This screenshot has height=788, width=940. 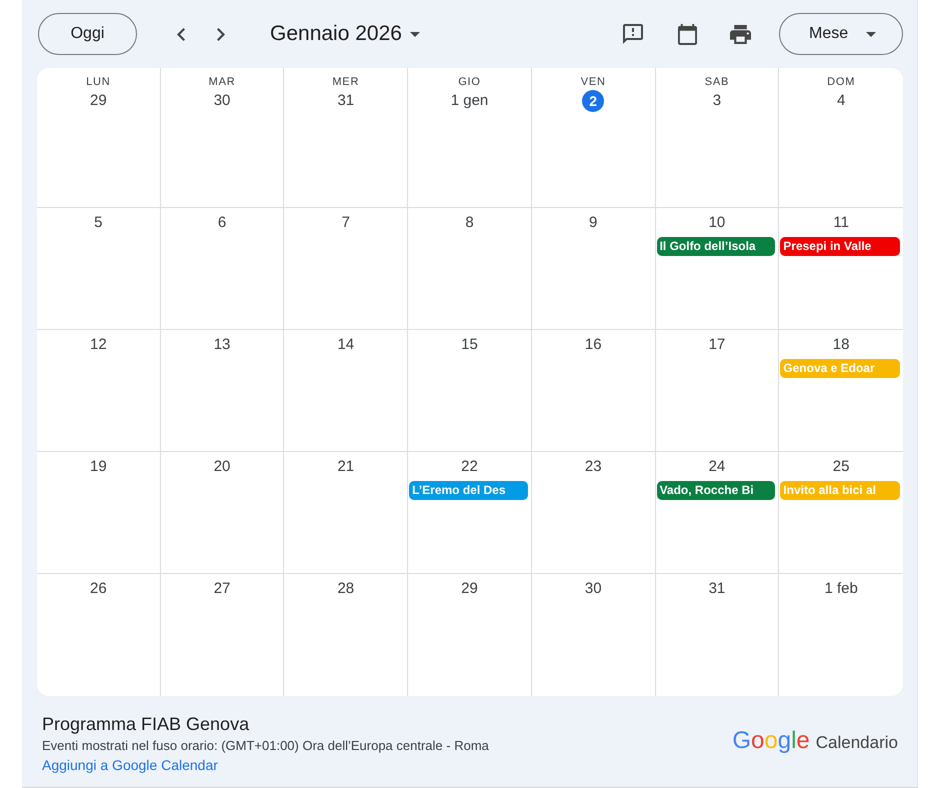 I want to click on date-number: 11, so click(x=841, y=223).